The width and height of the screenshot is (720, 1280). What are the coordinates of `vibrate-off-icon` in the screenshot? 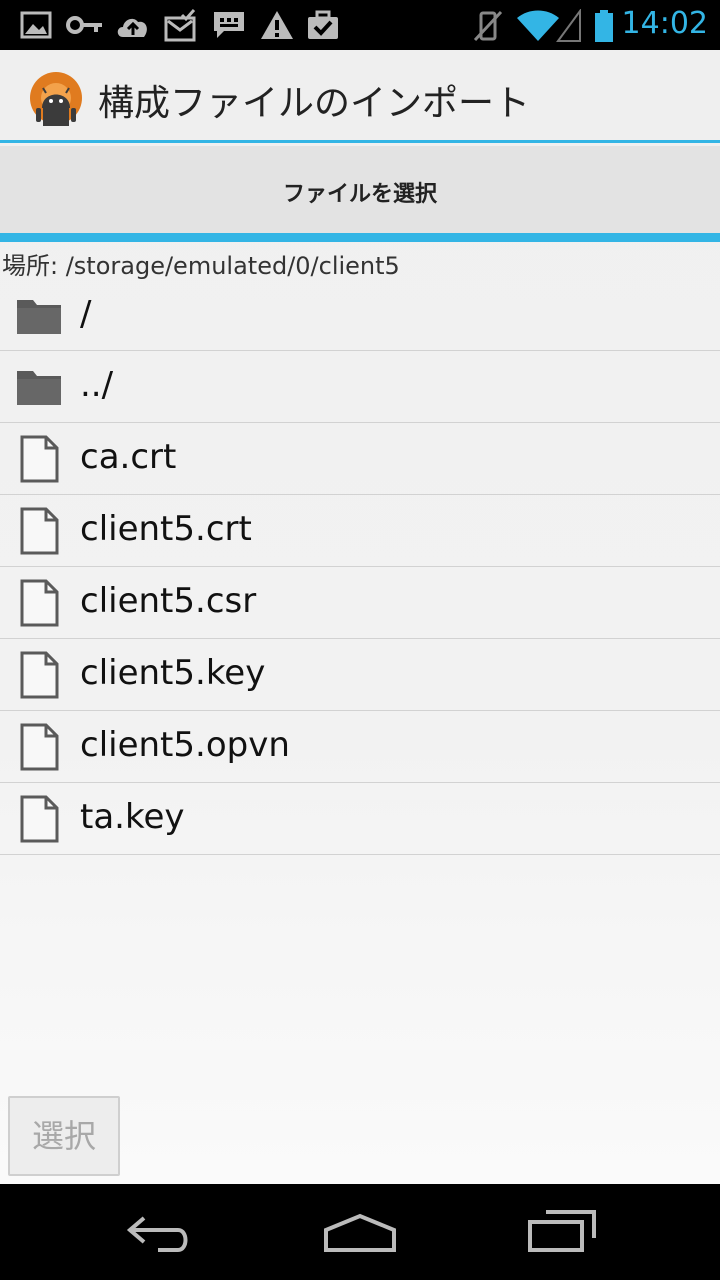 It's located at (488, 26).